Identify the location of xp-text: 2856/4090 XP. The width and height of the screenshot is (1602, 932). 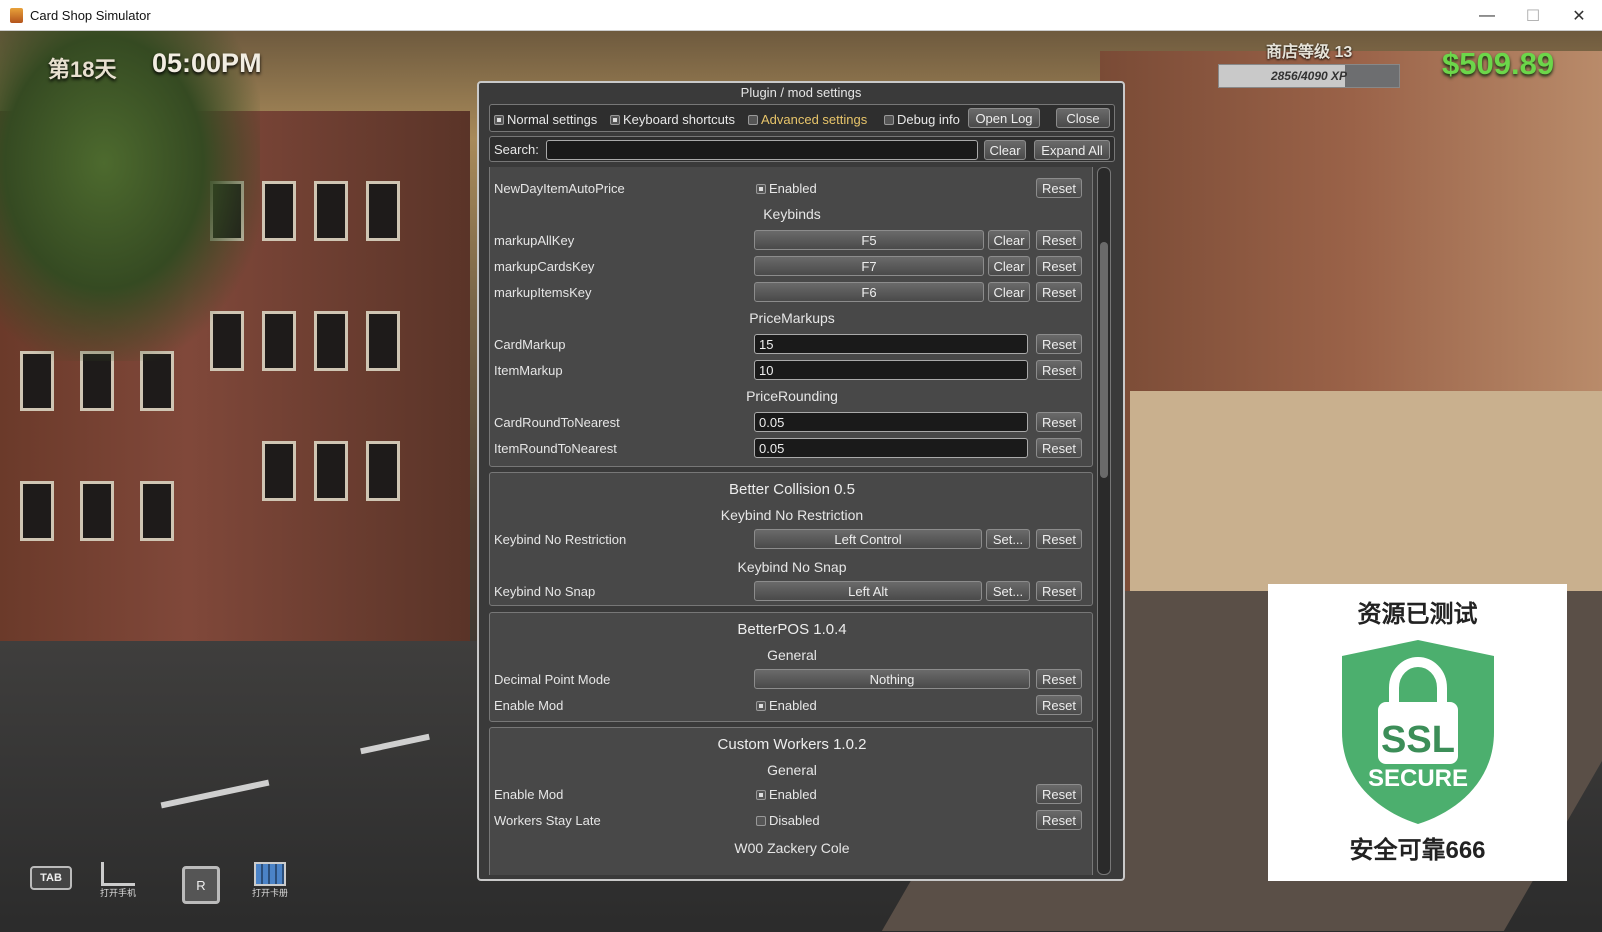
(1309, 76).